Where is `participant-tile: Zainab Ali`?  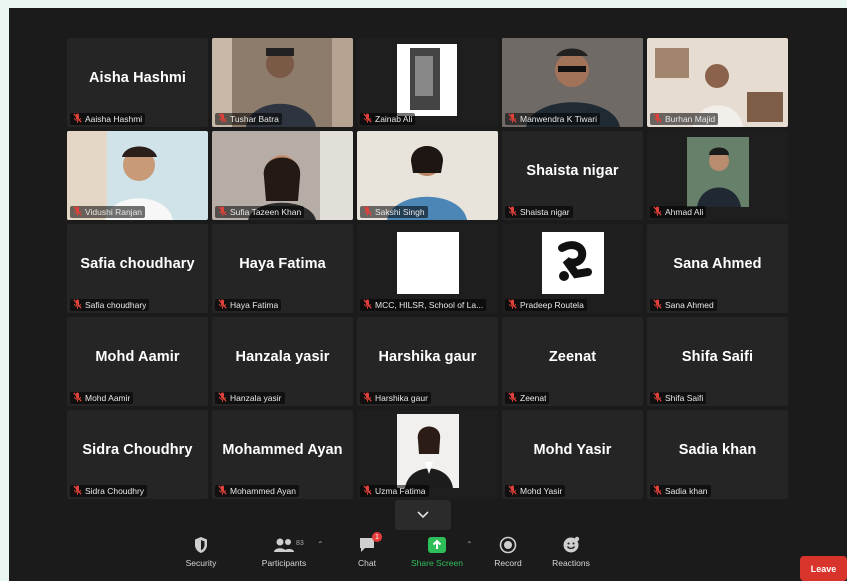
participant-tile: Zainab Ali is located at coordinates (427, 82).